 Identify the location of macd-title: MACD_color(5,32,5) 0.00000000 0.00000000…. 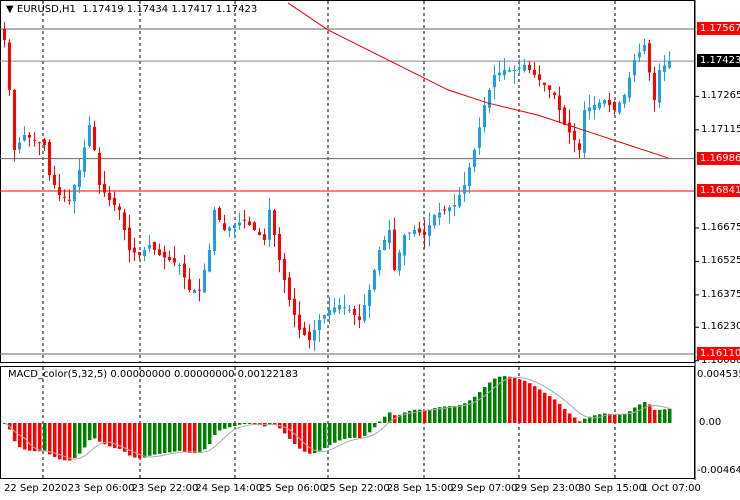
(153, 374).